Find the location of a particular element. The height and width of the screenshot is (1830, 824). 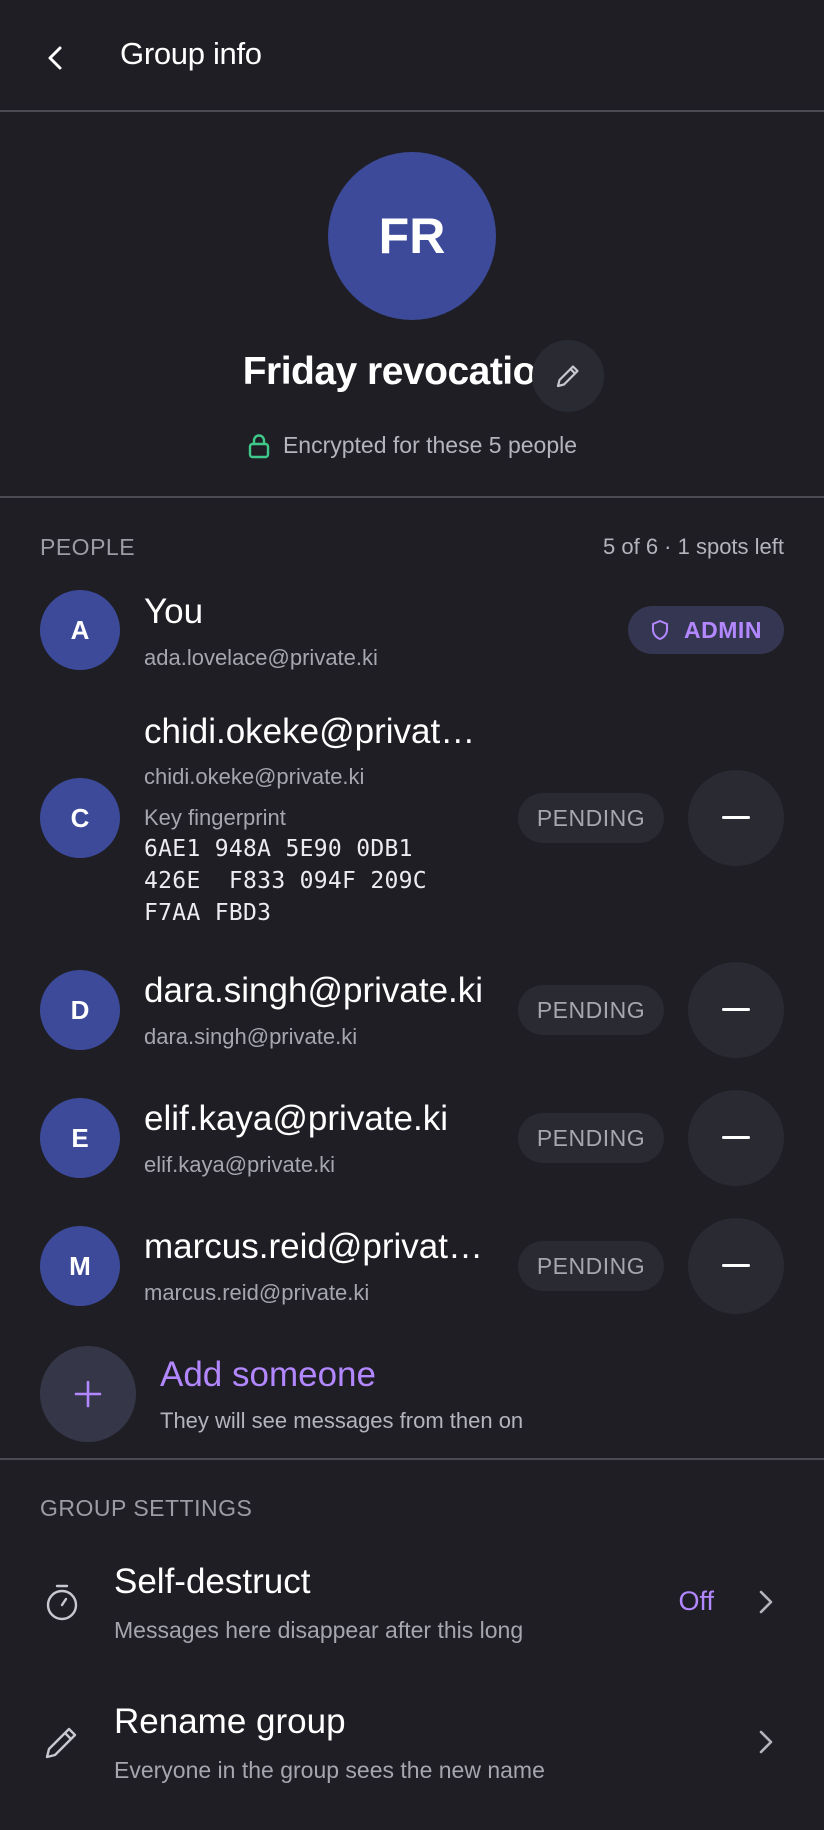

plus-icon is located at coordinates (88, 1394).